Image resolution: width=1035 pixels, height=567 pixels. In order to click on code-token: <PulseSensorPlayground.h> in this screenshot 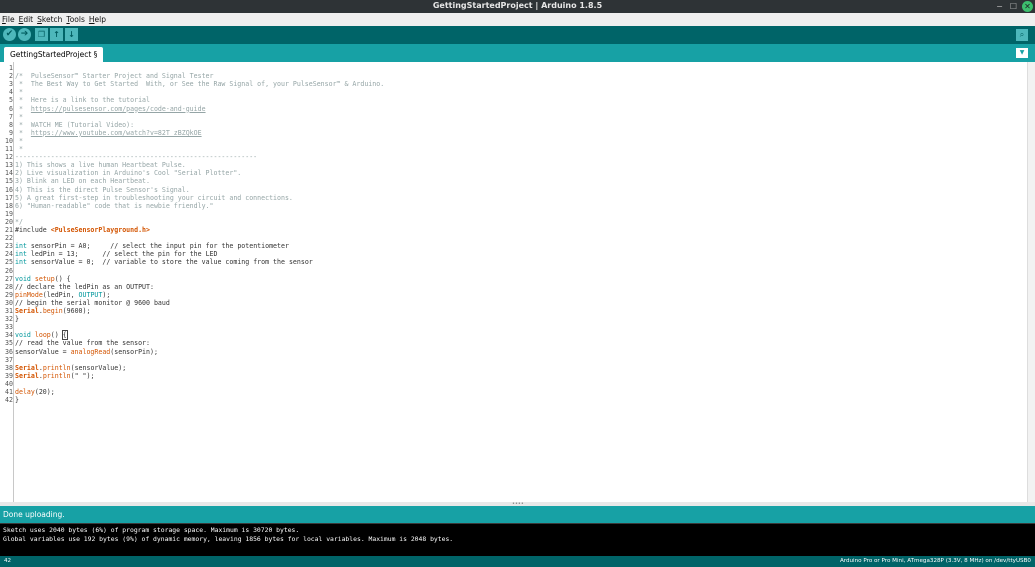, I will do `click(100, 230)`.